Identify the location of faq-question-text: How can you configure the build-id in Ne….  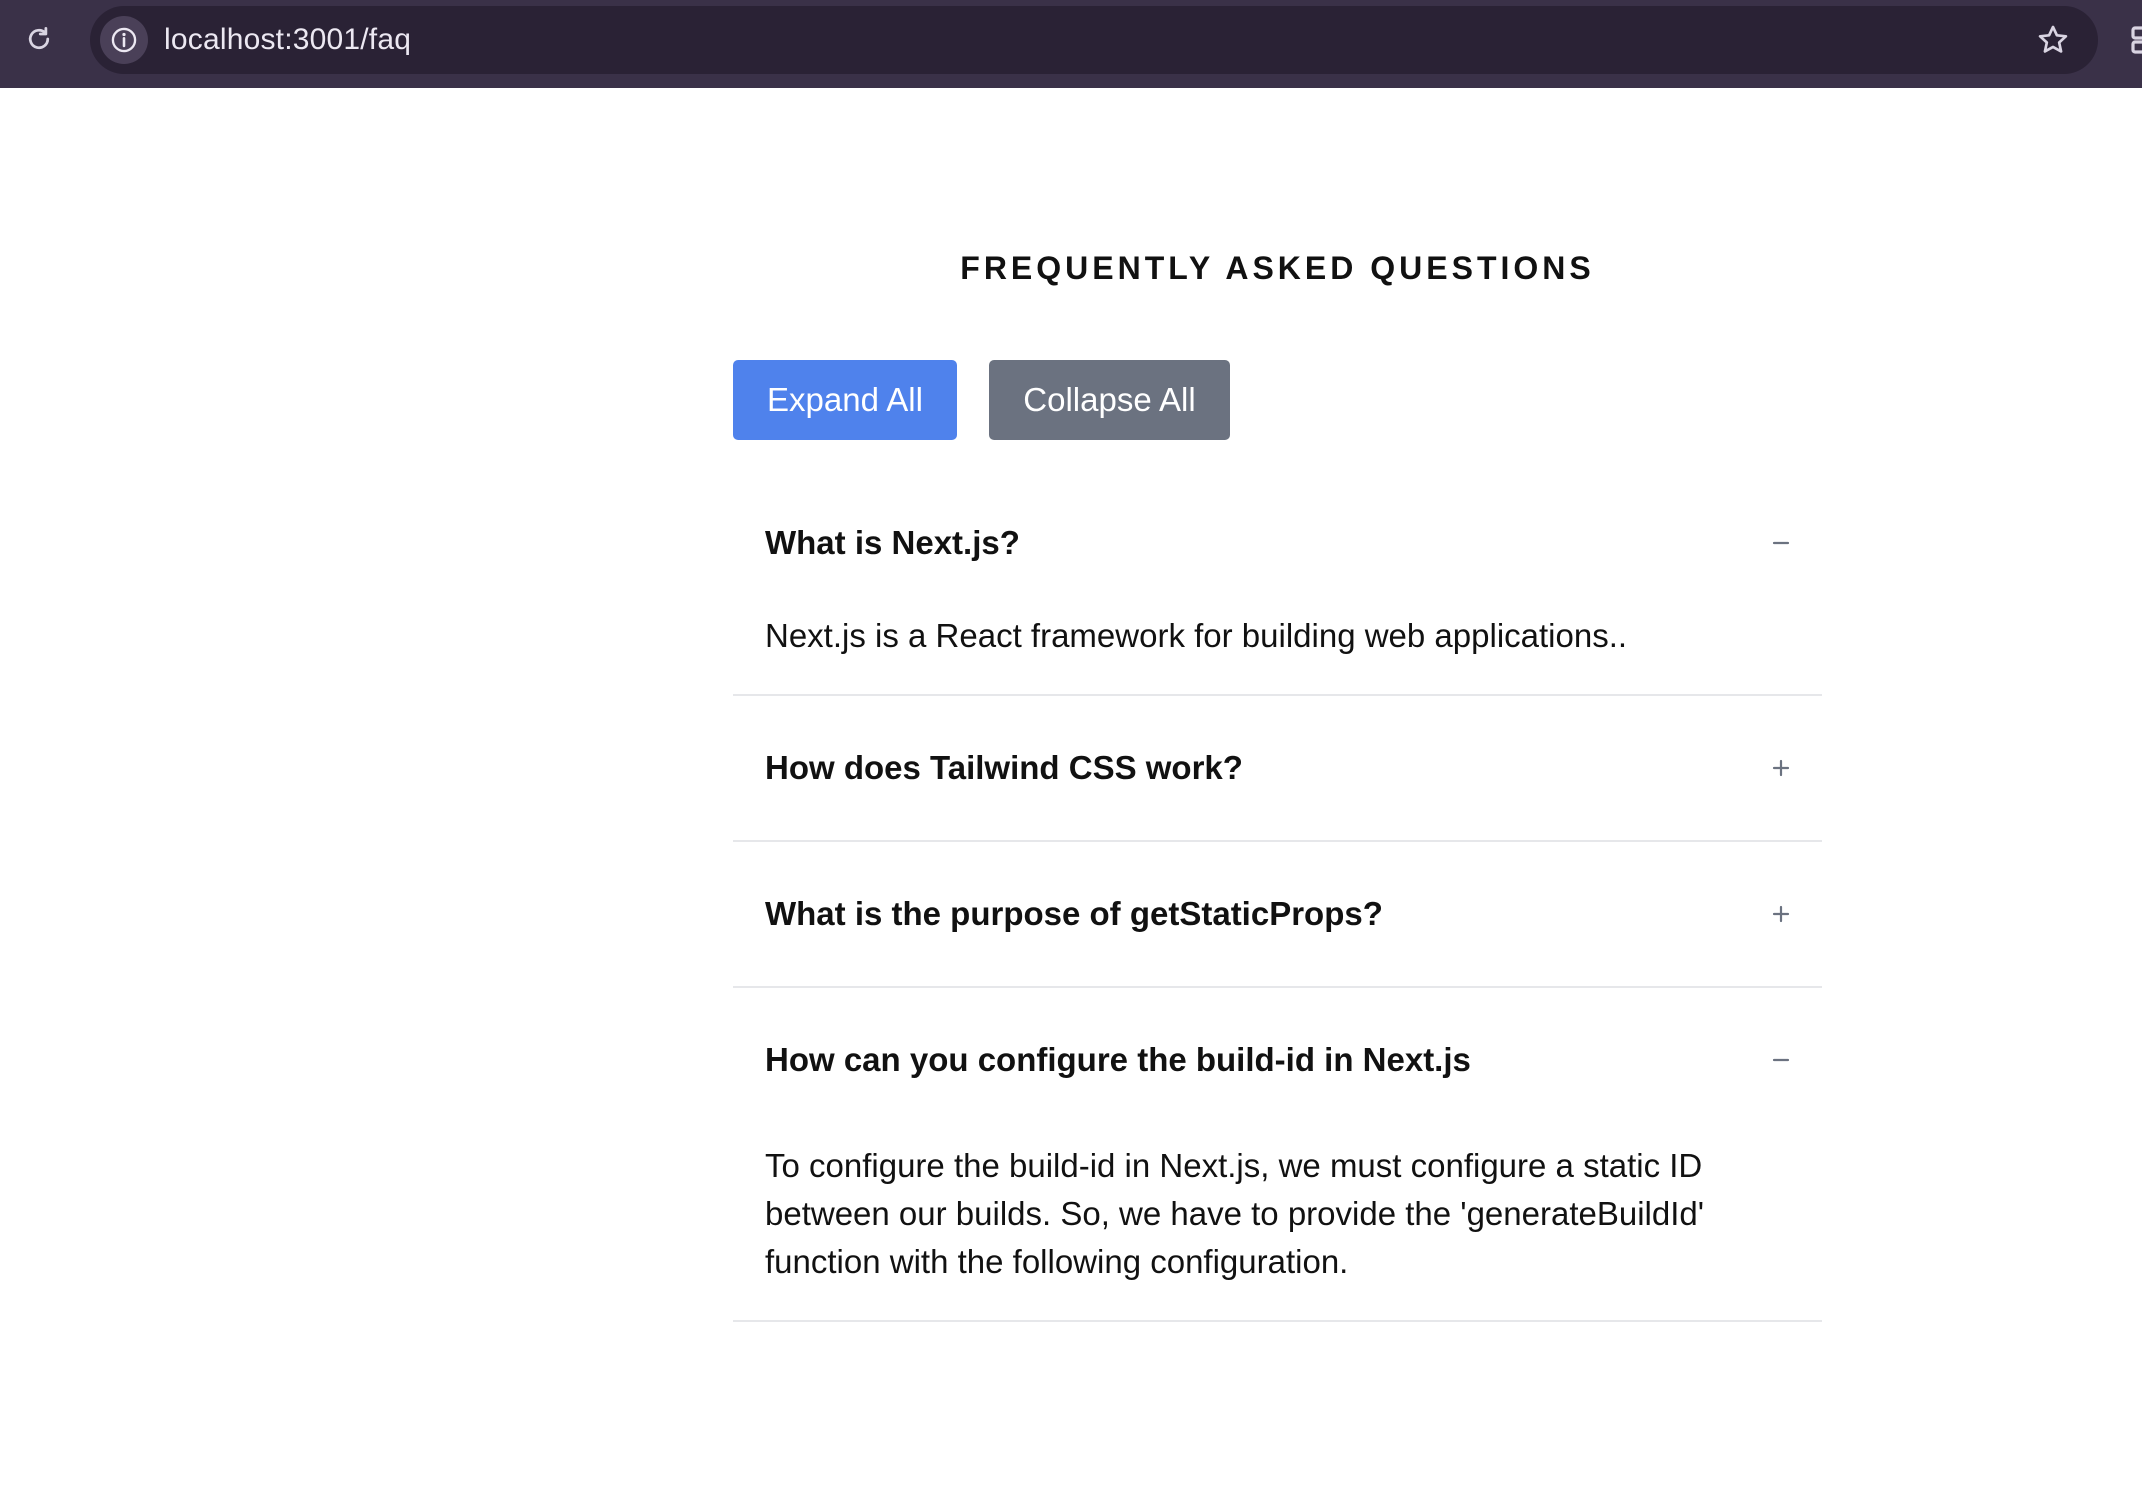
(1118, 1059).